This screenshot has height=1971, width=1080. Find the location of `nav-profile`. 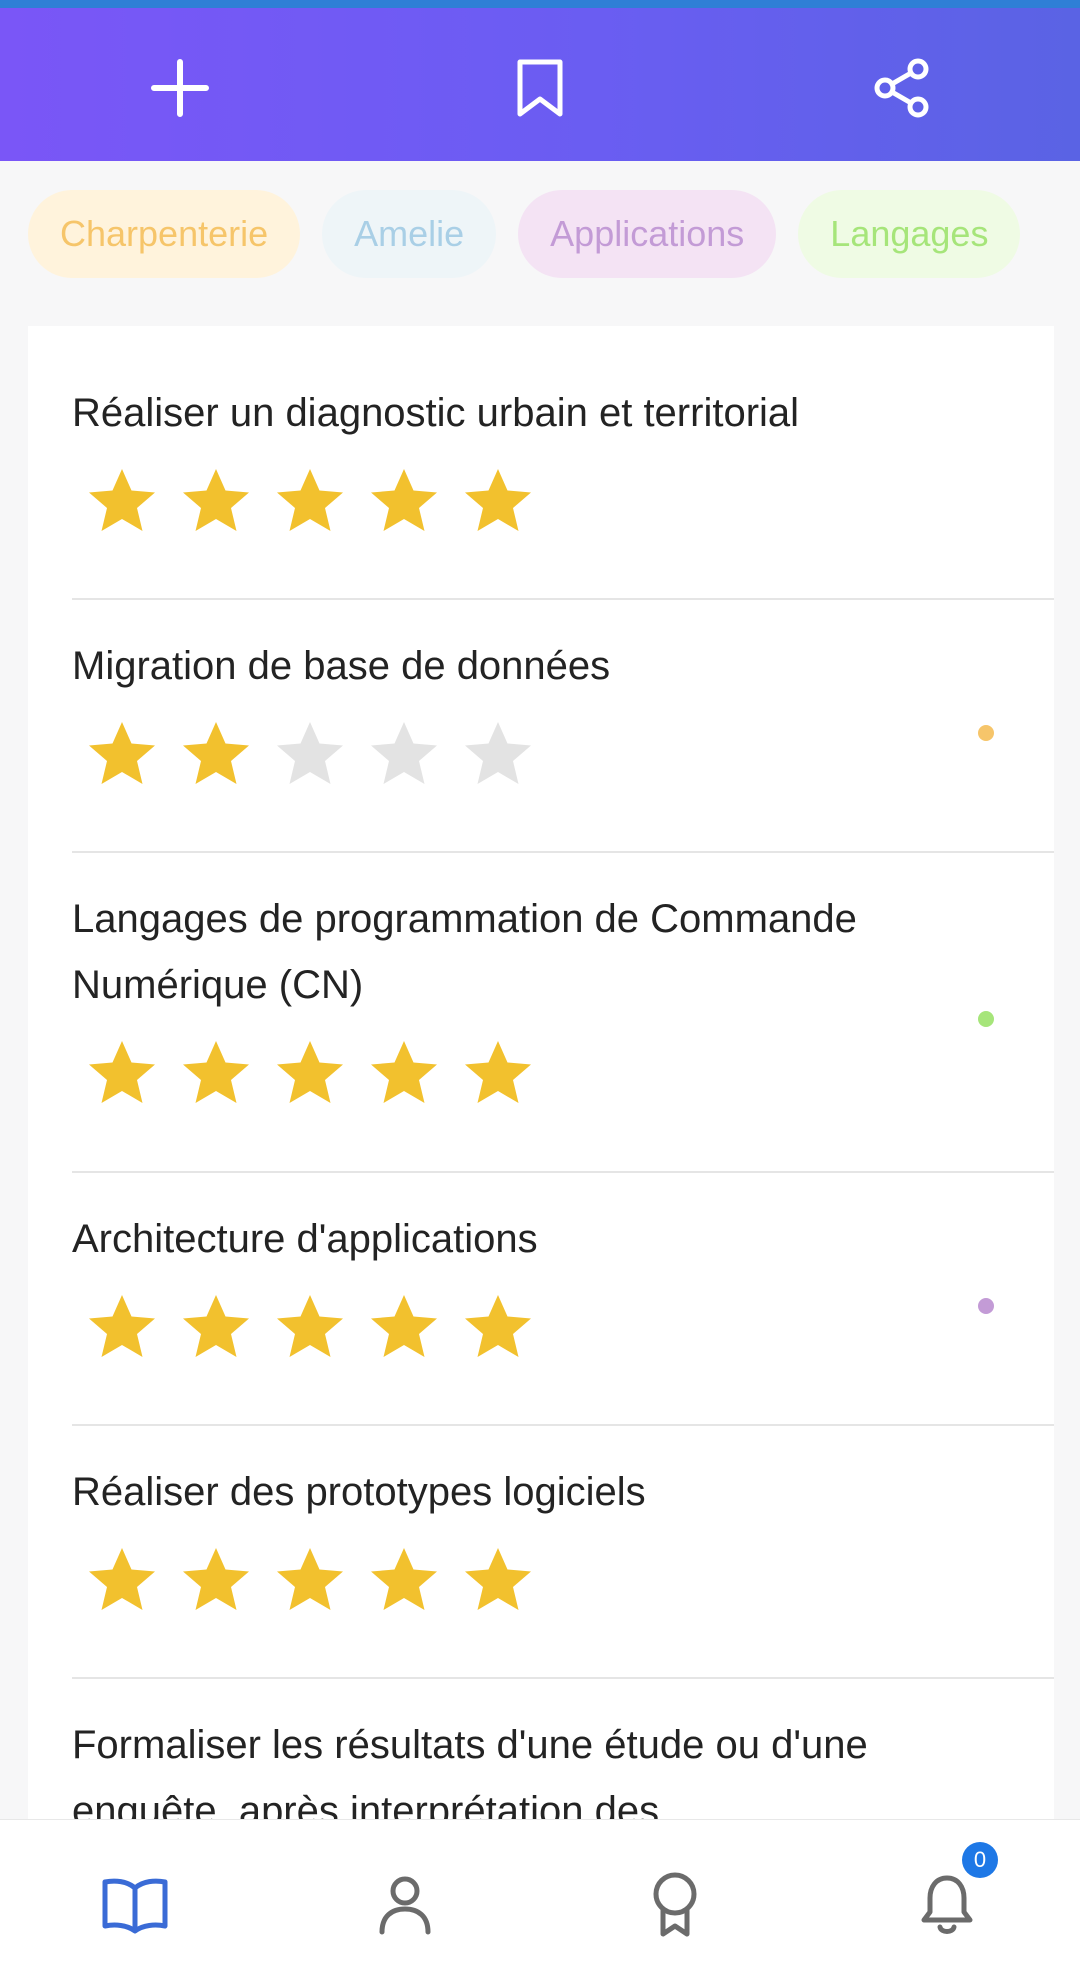

nav-profile is located at coordinates (405, 1905).